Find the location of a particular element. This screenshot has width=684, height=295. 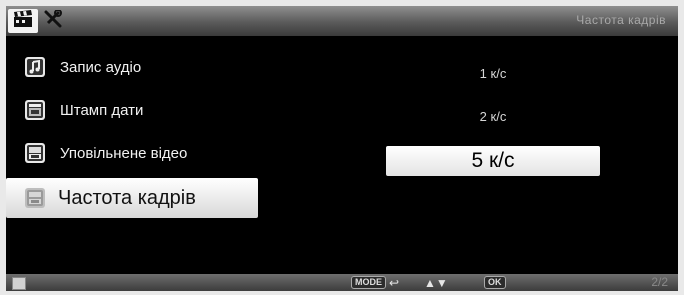

menu-item-audio-record: Запис аудіо is located at coordinates (132, 67).